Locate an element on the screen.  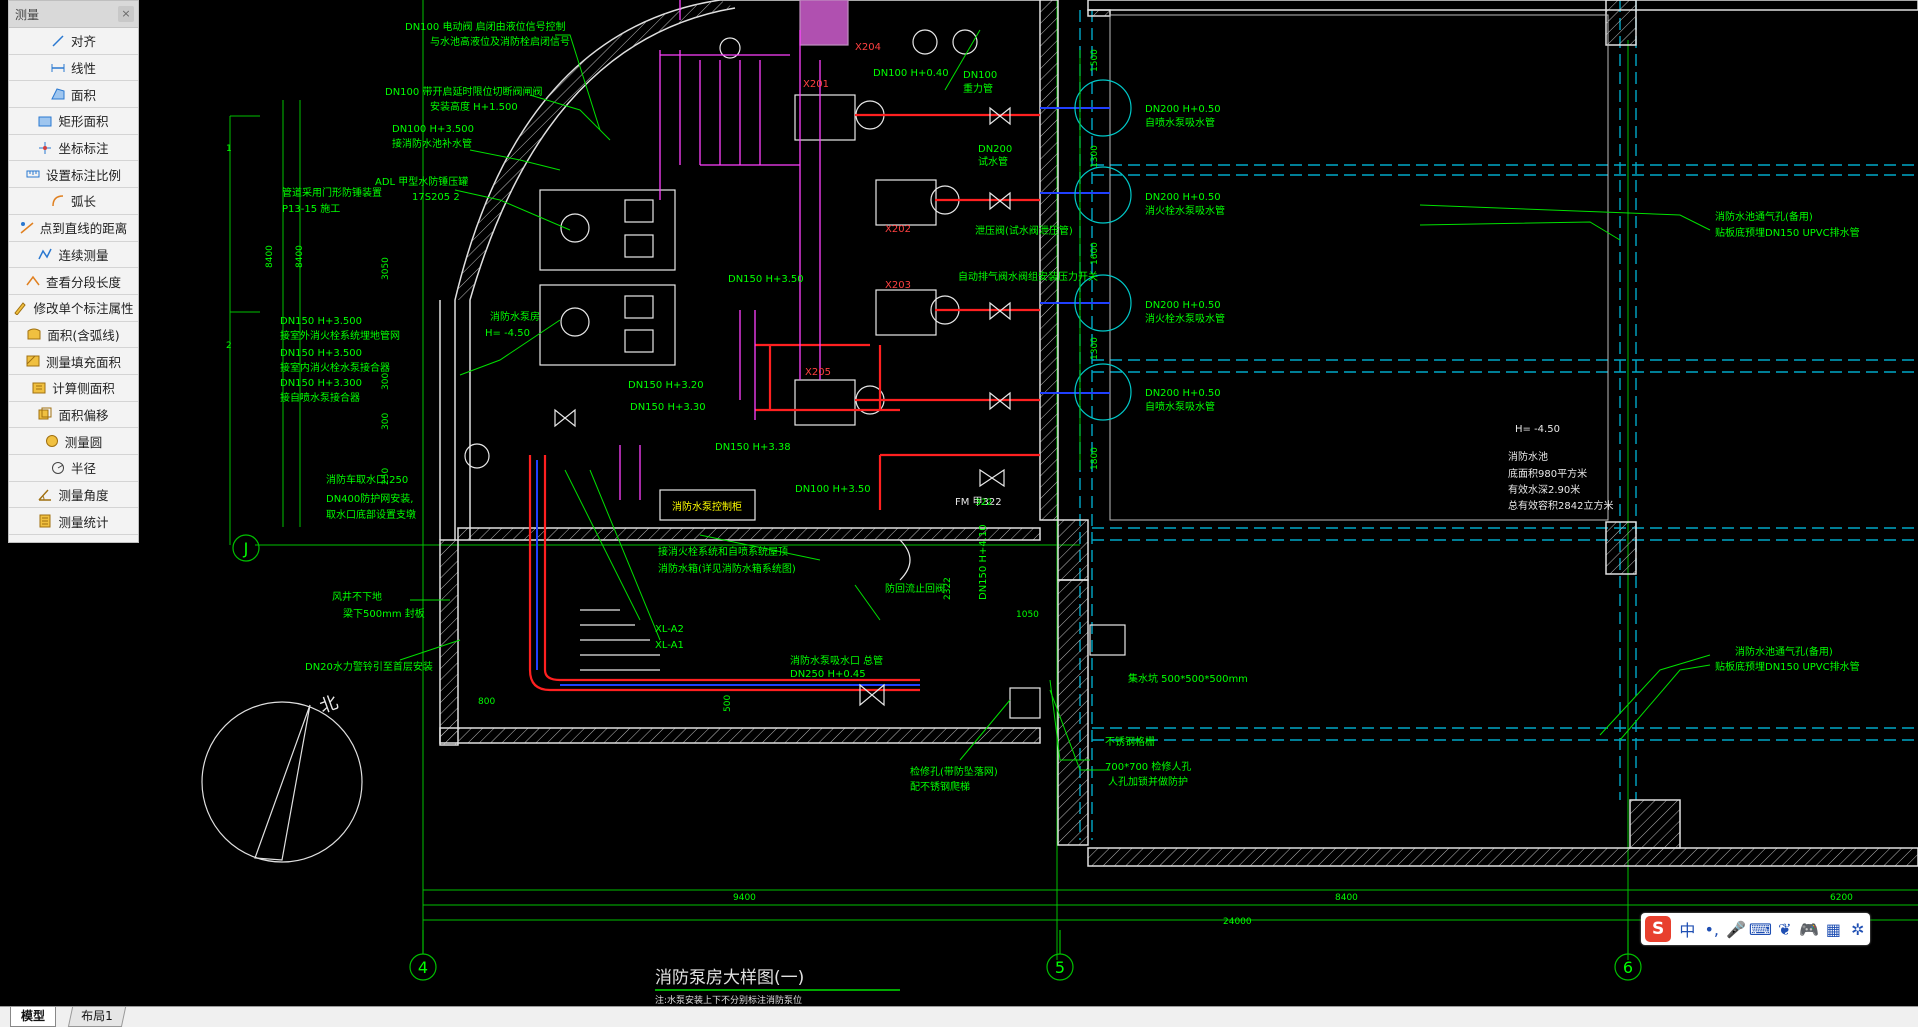
tab-layout1-label: 布局1 is located at coordinates (97, 1016).